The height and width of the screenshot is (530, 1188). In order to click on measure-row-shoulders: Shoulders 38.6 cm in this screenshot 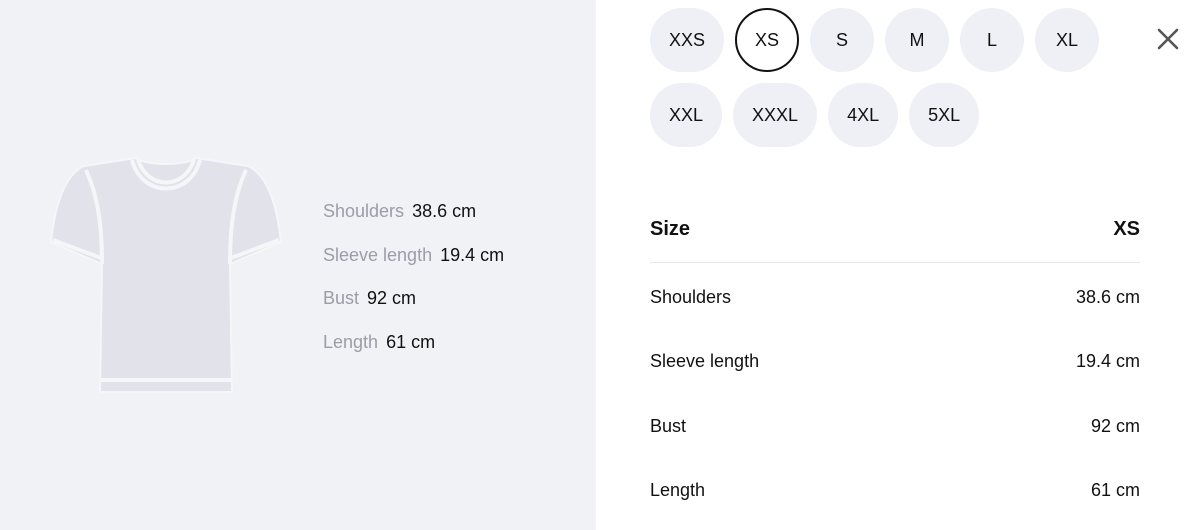, I will do `click(413, 221)`.